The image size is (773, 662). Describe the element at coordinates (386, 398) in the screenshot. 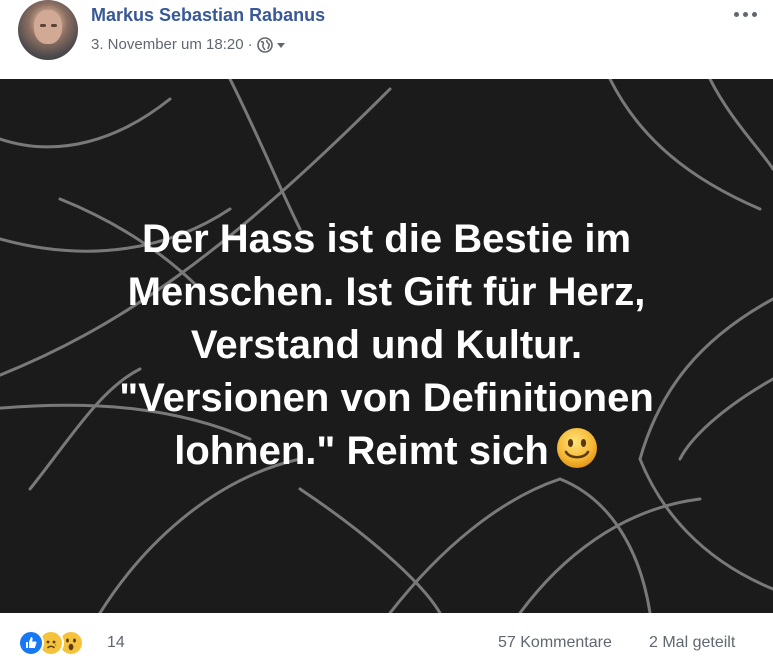

I see `quote-line: "Versionen von Definitionen` at that location.